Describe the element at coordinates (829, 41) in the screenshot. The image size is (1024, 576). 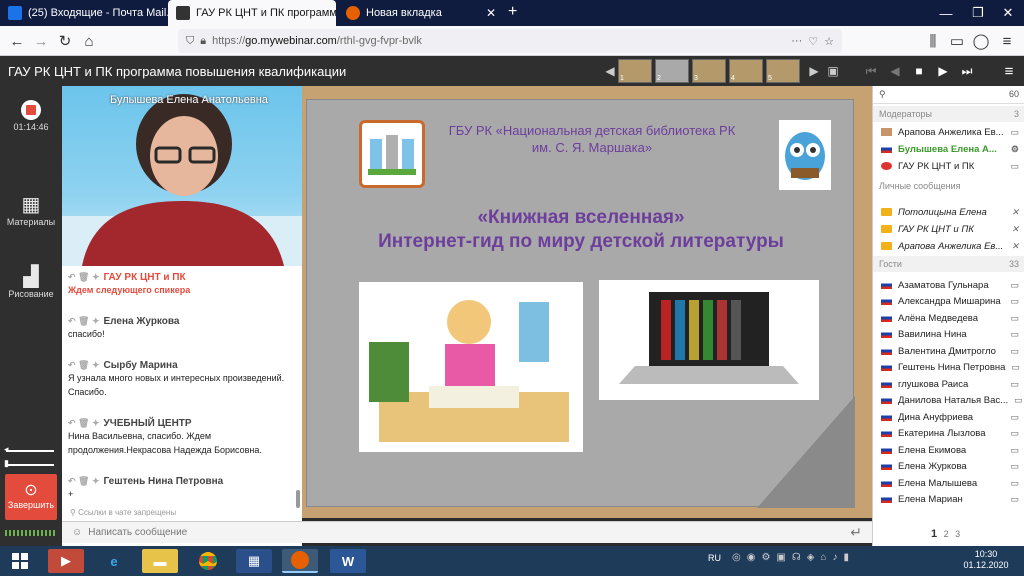
I see `bookmark-star-icon: ☆` at that location.